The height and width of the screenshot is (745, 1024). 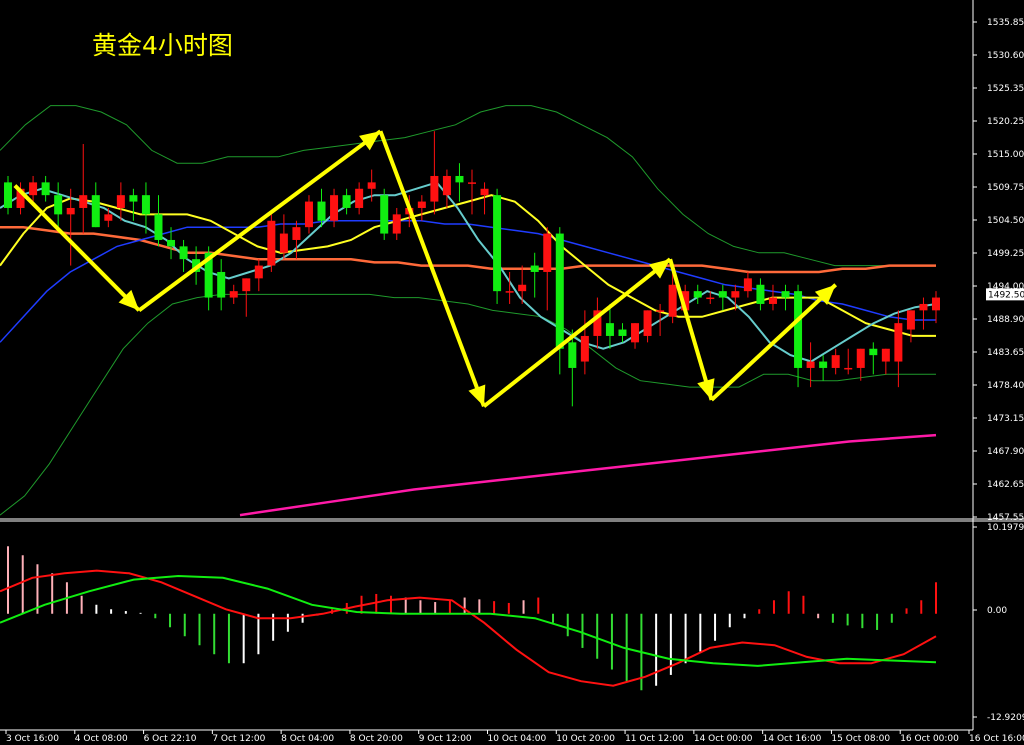 What do you see at coordinates (101, 739) in the screenshot?
I see `time-tick-label: 4 Oct 08:00` at bounding box center [101, 739].